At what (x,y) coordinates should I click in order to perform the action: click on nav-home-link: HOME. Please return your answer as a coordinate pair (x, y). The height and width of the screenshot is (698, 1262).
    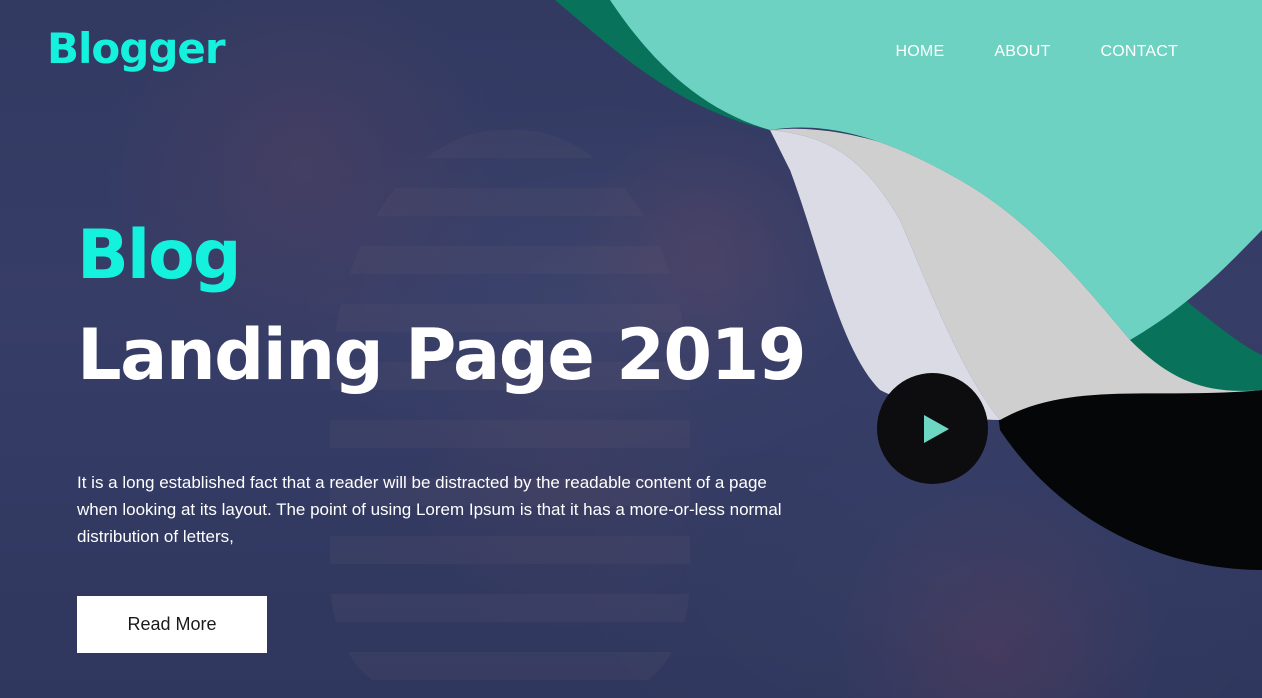
    Looking at the image, I should click on (920, 52).